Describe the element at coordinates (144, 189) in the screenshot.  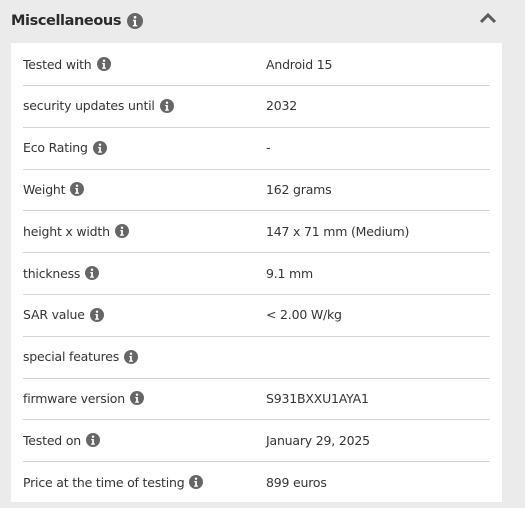
I see `spec-label-wrap: Weight` at that location.